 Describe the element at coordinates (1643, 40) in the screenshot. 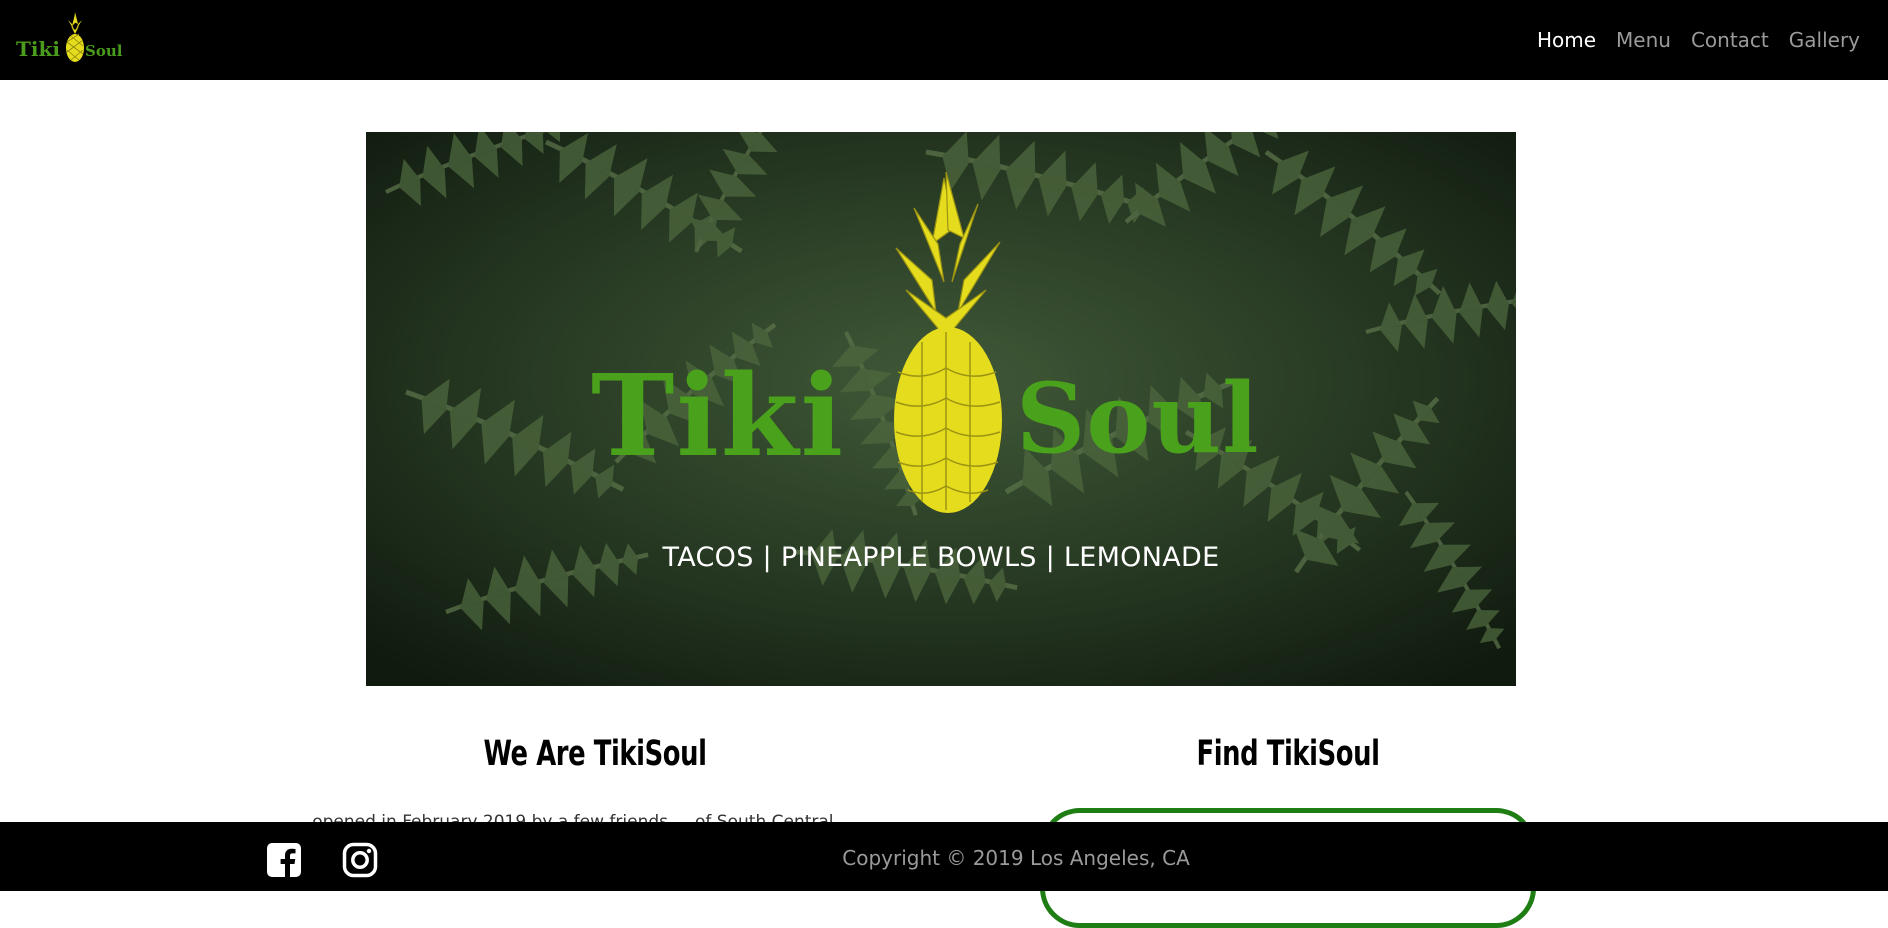

I see `nav-menu: Menu` at that location.